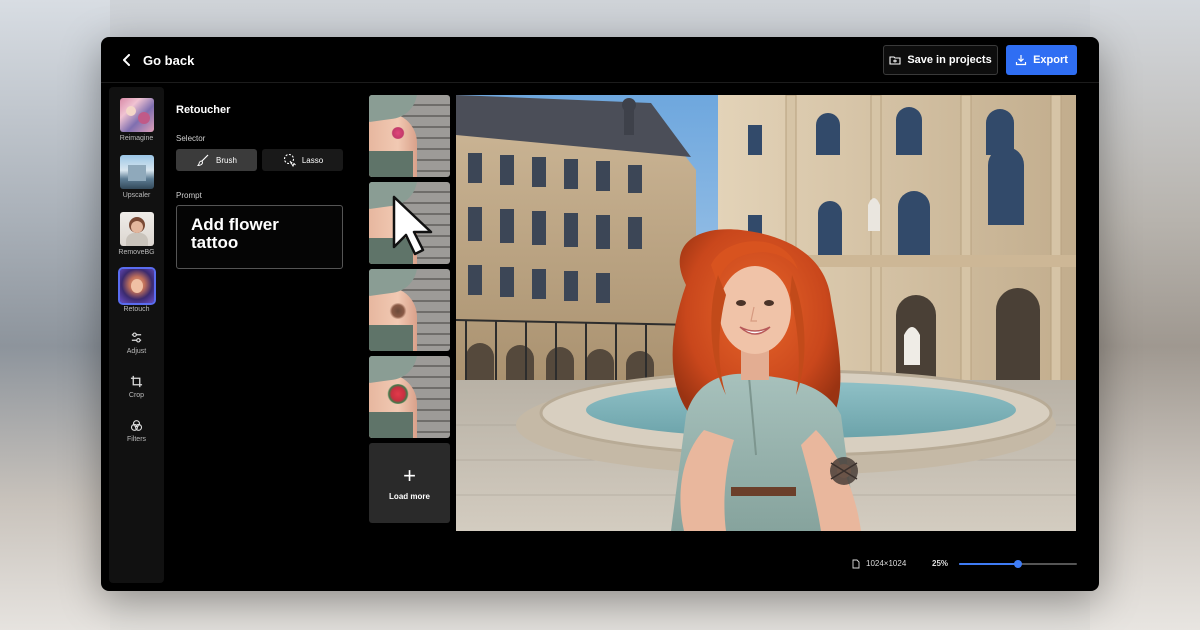 The height and width of the screenshot is (630, 1200). I want to click on go-back-label: Go back, so click(169, 60).